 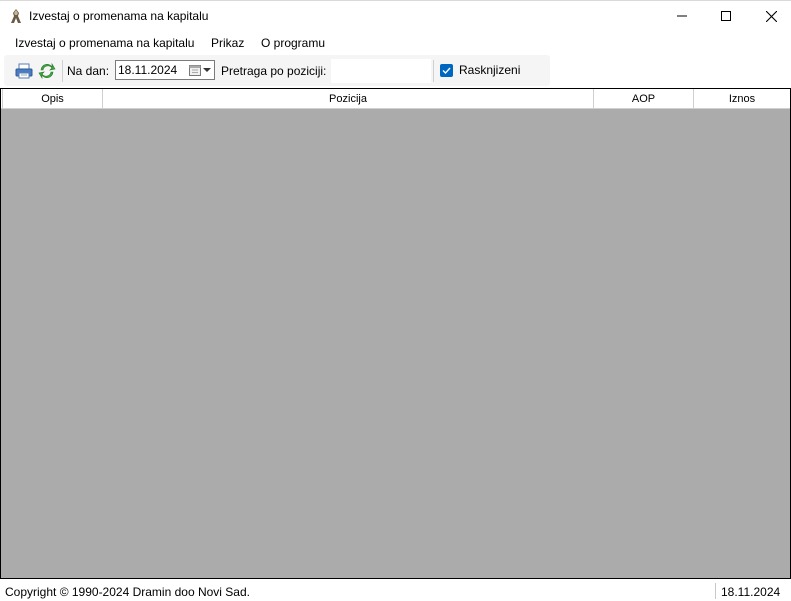 I want to click on grid-header: Opis Pozicija AOP Iznos, so click(x=395, y=99).